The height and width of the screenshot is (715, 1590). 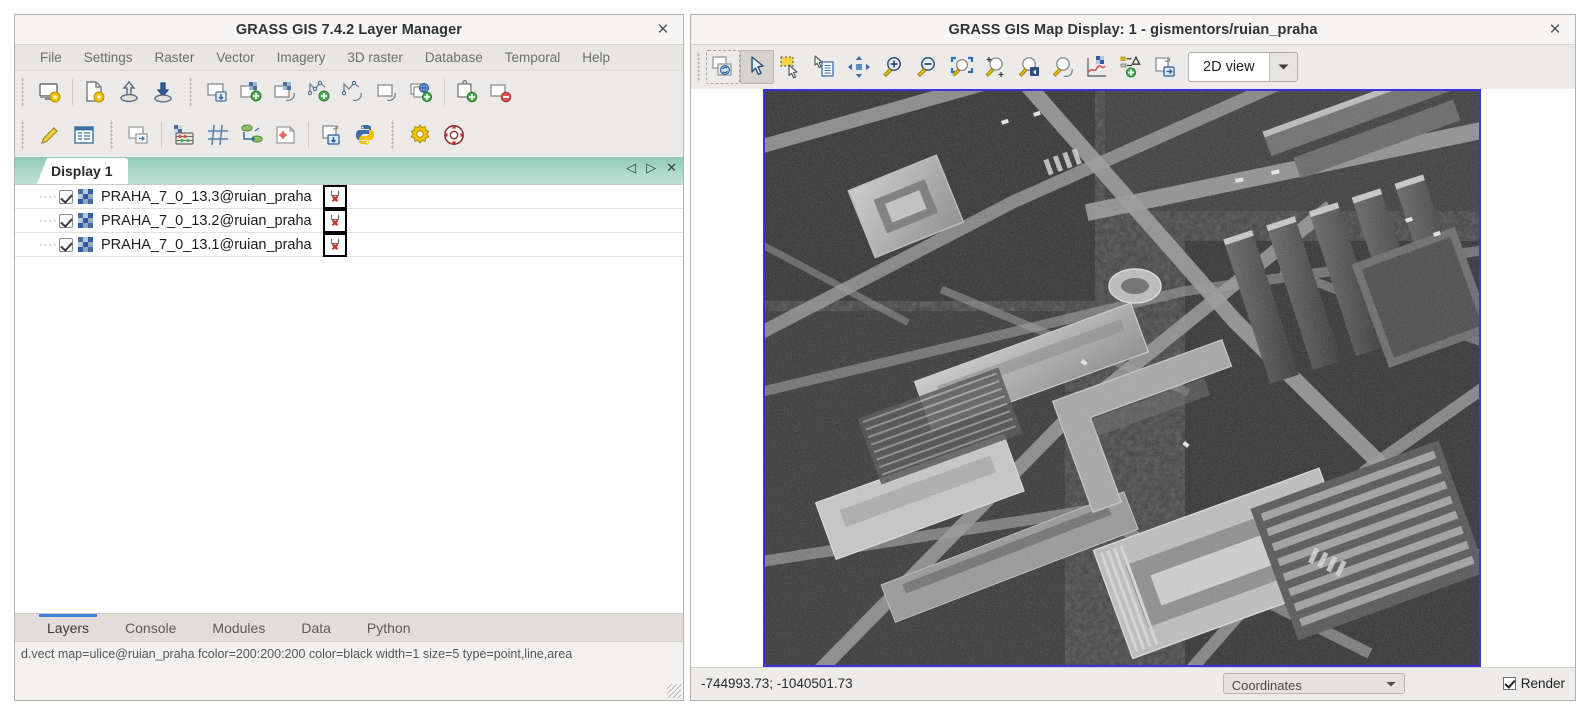 I want to click on layer-name: PRAHA_7_0_13.3@ruian_praha, so click(x=206, y=196).